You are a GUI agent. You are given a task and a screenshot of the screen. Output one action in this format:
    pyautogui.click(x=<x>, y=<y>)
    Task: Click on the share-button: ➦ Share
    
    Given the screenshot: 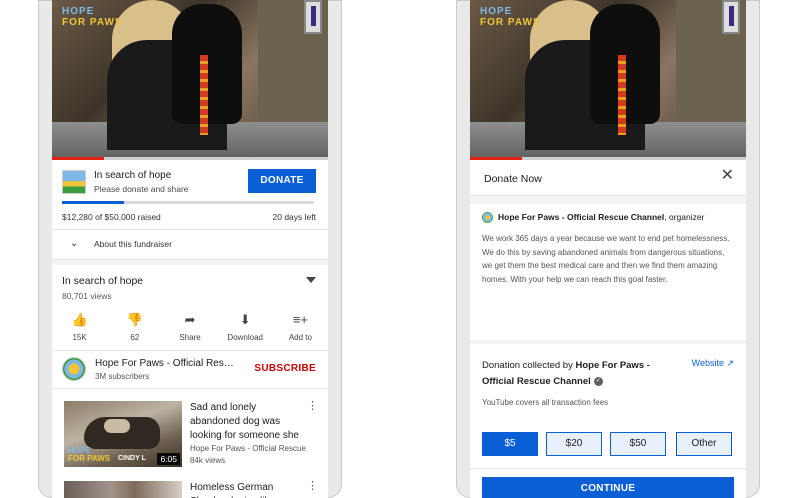 What is the action you would take?
    pyautogui.click(x=189, y=326)
    